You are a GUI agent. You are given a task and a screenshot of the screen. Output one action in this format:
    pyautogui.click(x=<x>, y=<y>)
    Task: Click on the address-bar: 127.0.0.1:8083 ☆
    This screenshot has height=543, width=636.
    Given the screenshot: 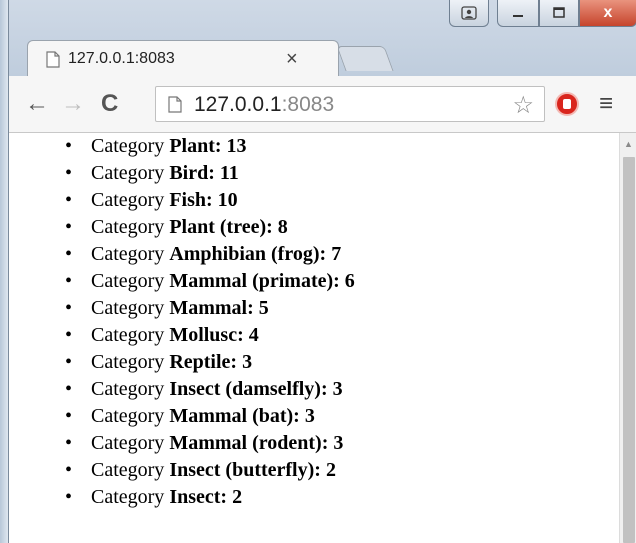 What is the action you would take?
    pyautogui.click(x=350, y=104)
    